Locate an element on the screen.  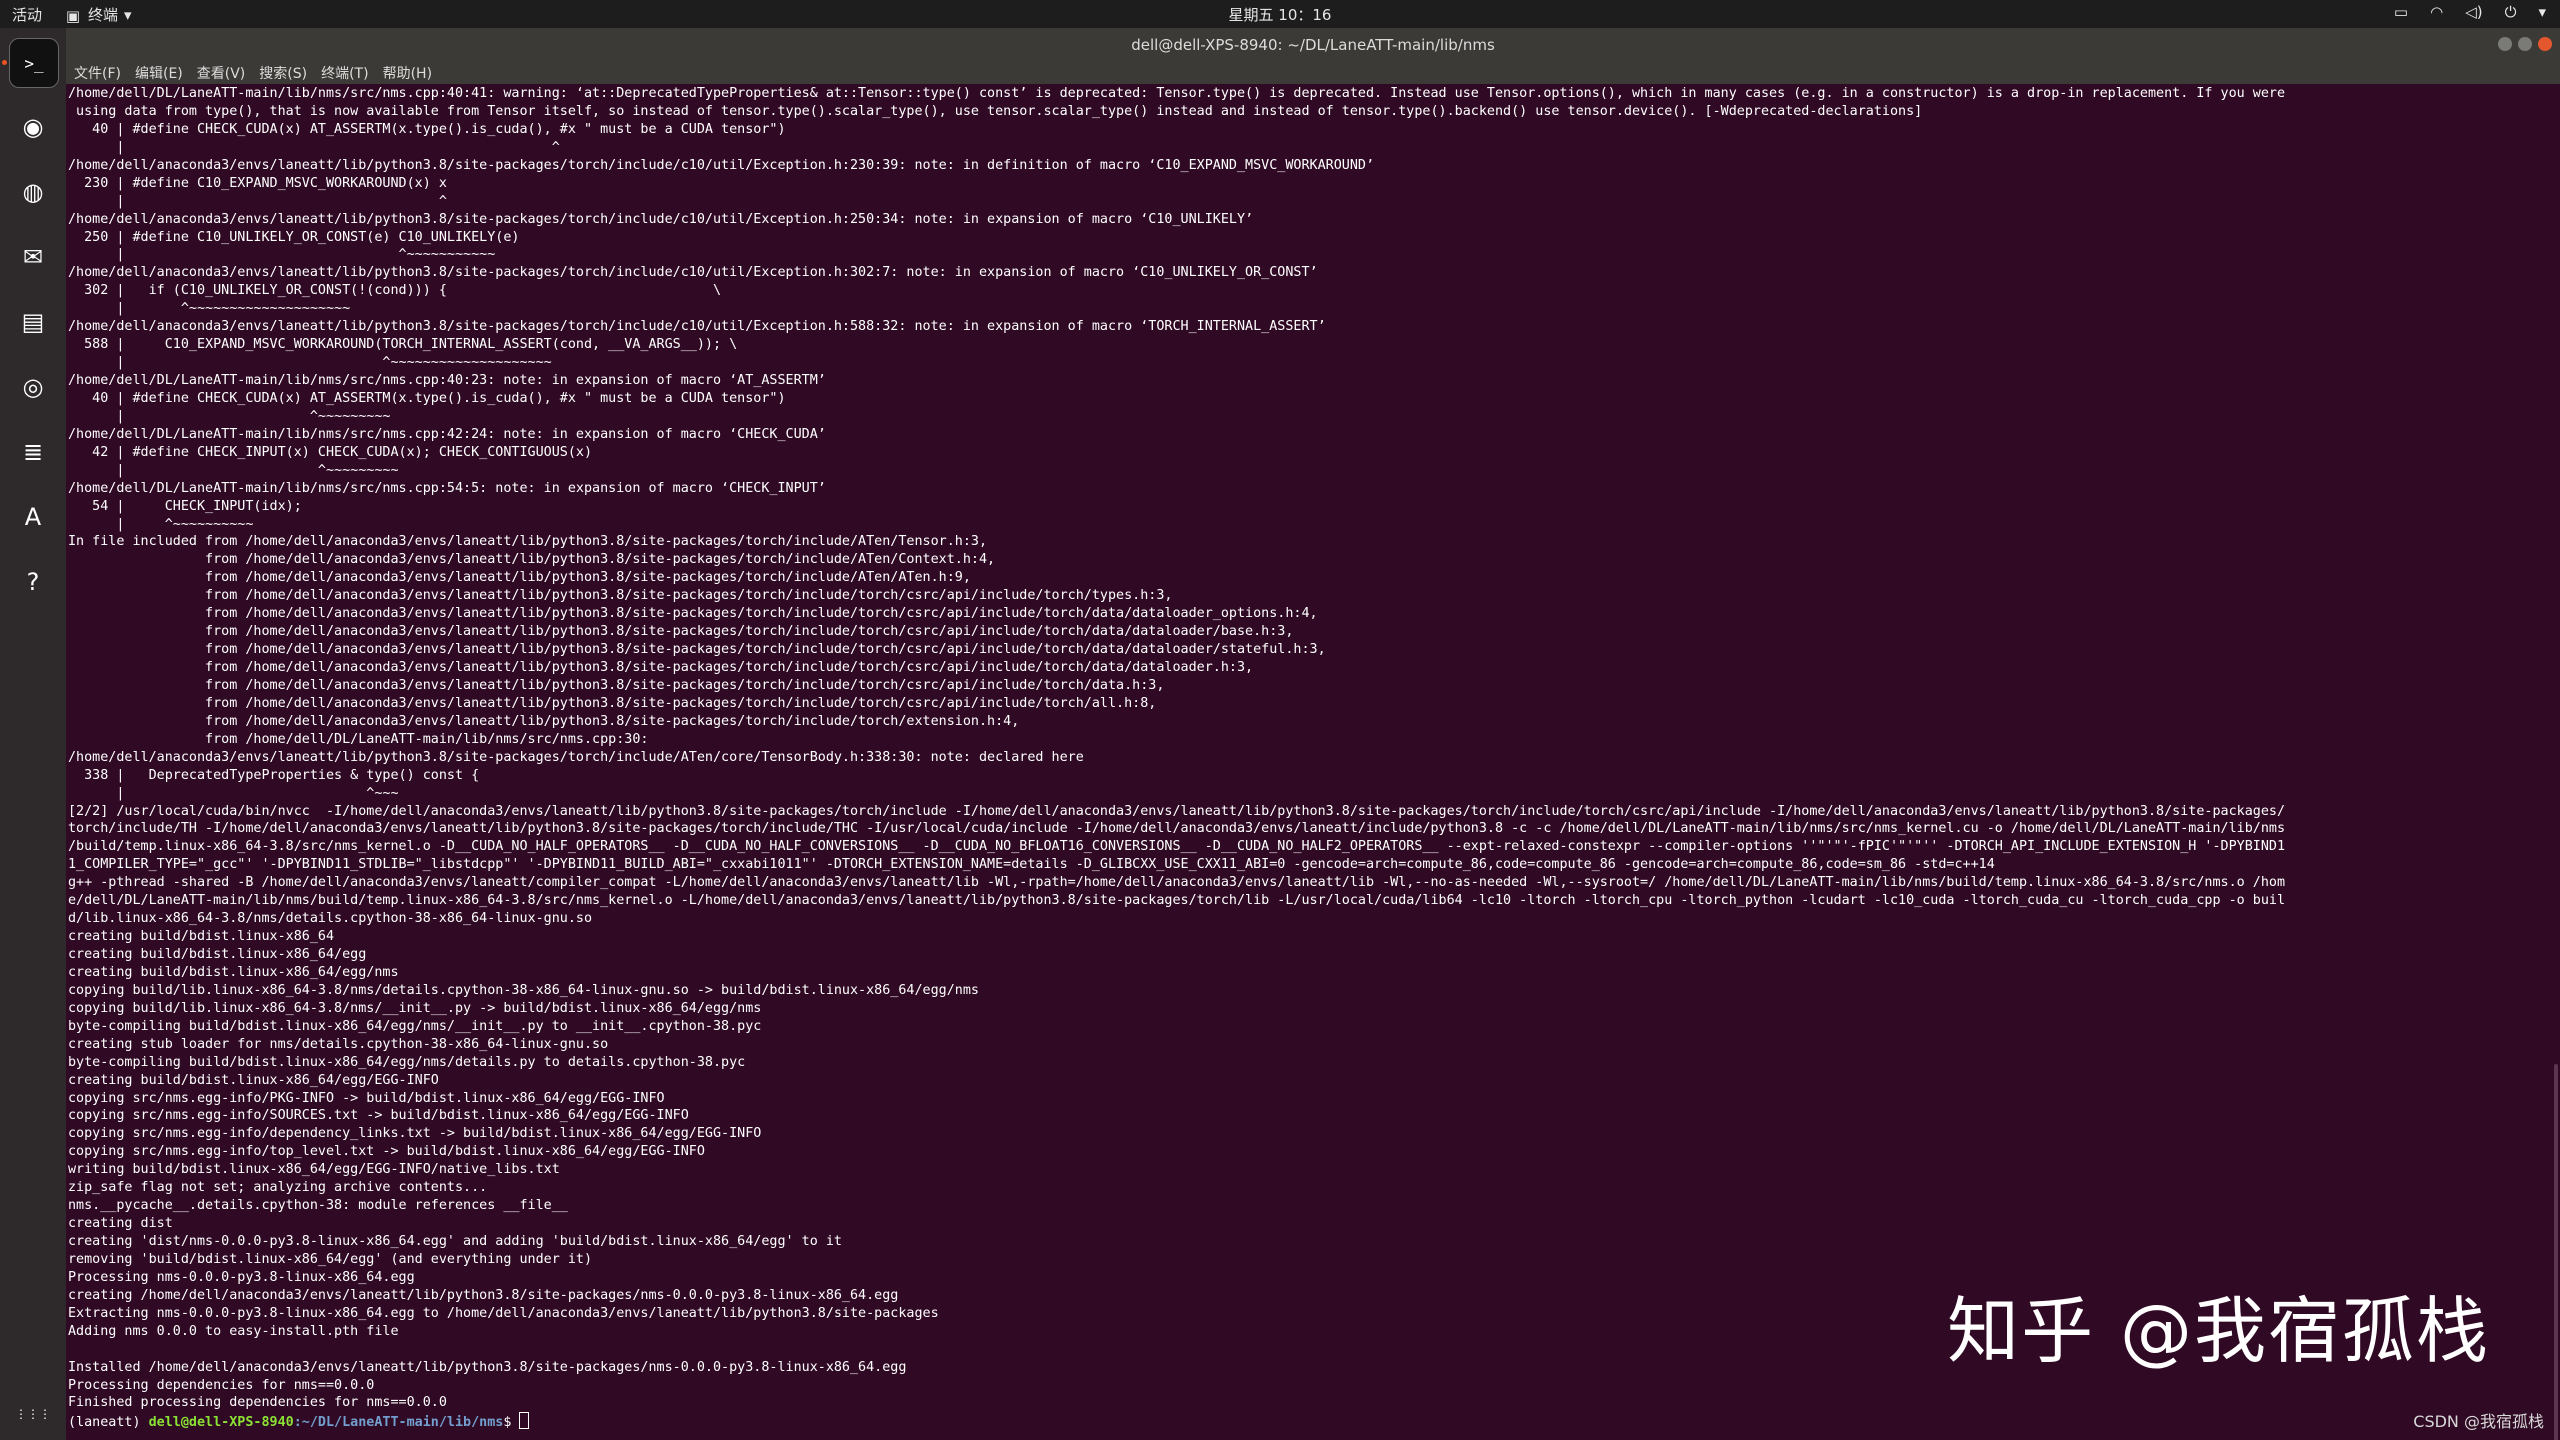
dock-glyph: ⋮⋮⋮ is located at coordinates (33, 1414).